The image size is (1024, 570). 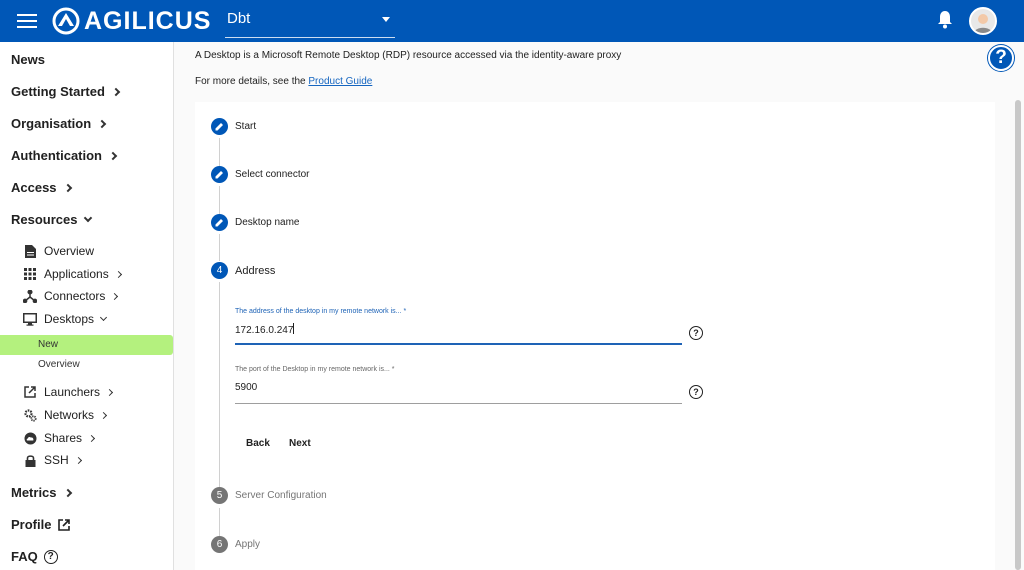 I want to click on sidebar-item-applications: Applications, so click(x=72, y=274).